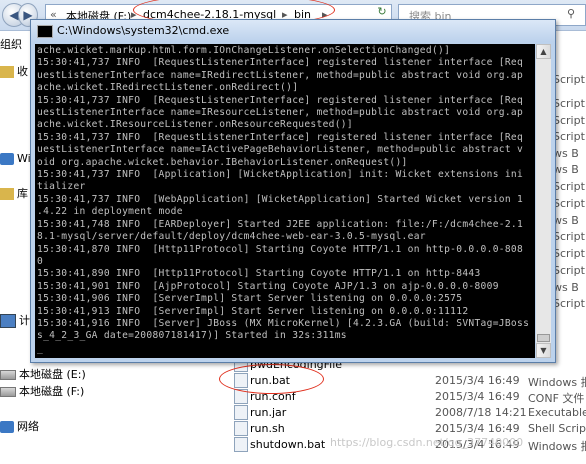  Describe the element at coordinates (407, 412) in the screenshot. I see `list-item: run.jar 2008/7/18 14:21 Executable` at that location.